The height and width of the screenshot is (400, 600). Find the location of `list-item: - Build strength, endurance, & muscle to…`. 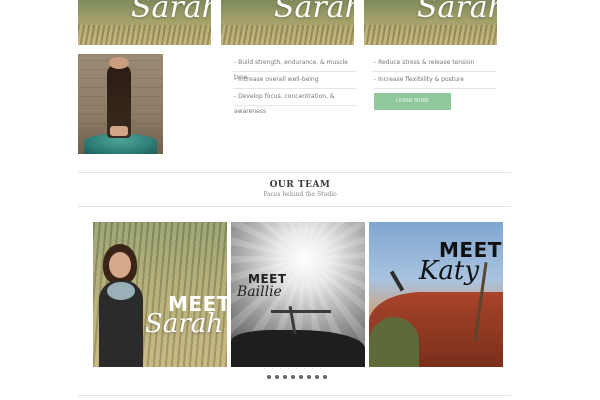

list-item: - Build strength, endurance, & muscle to… is located at coordinates (295, 68).